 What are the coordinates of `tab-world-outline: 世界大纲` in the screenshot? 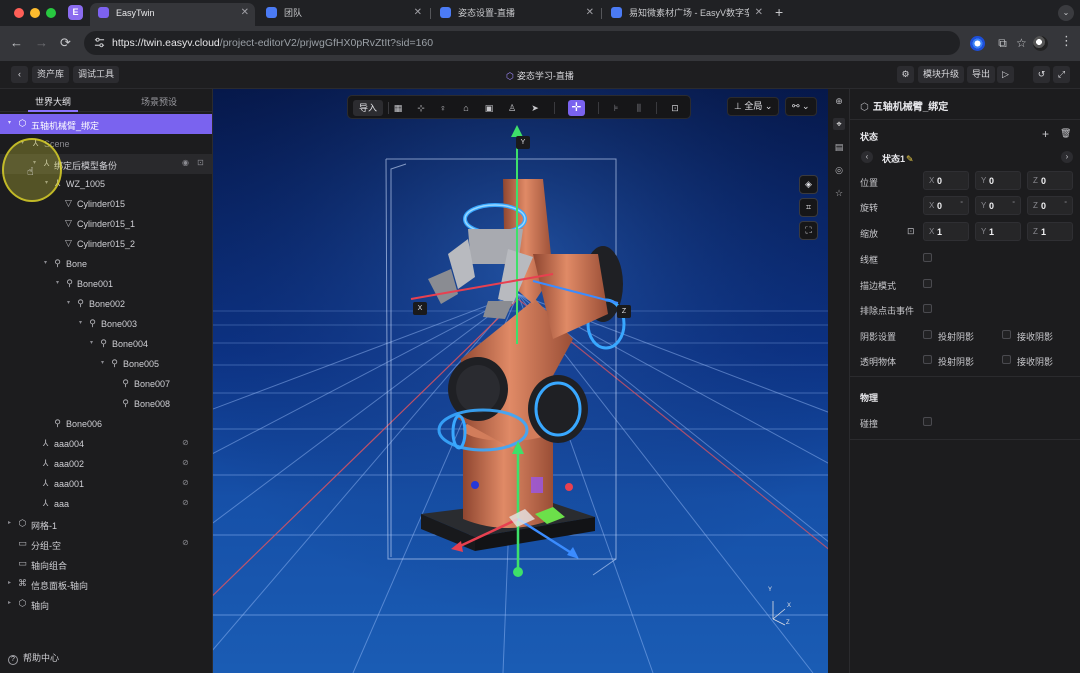 It's located at (53, 101).